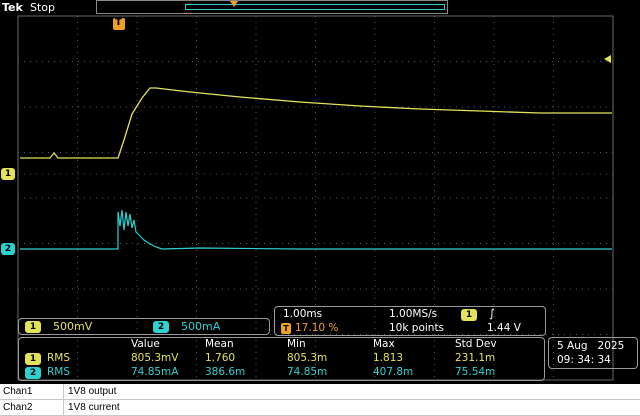 The width and height of the screenshot is (640, 416). I want to click on meas-header-min: Min, so click(296, 344).